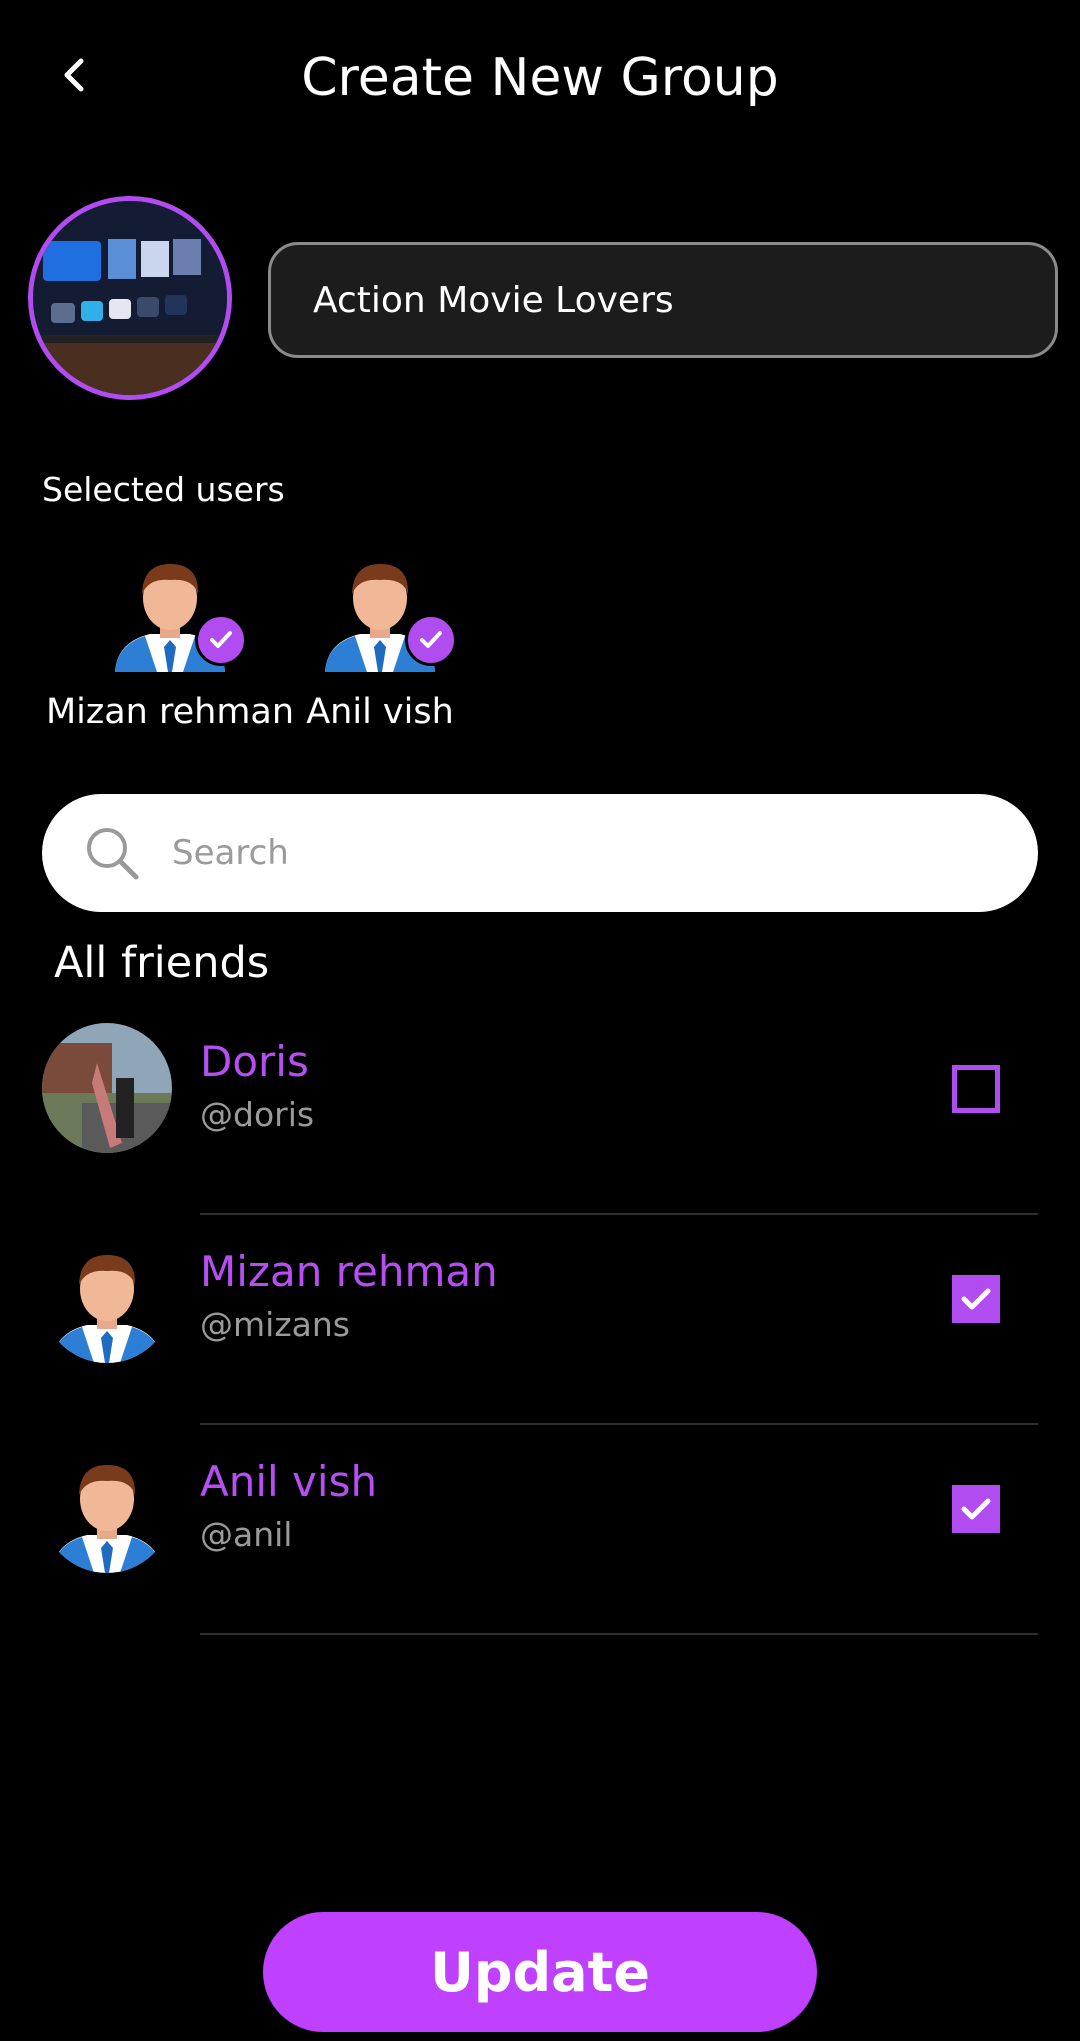 The width and height of the screenshot is (1080, 2041). I want to click on all-friends-label: All friends, so click(162, 963).